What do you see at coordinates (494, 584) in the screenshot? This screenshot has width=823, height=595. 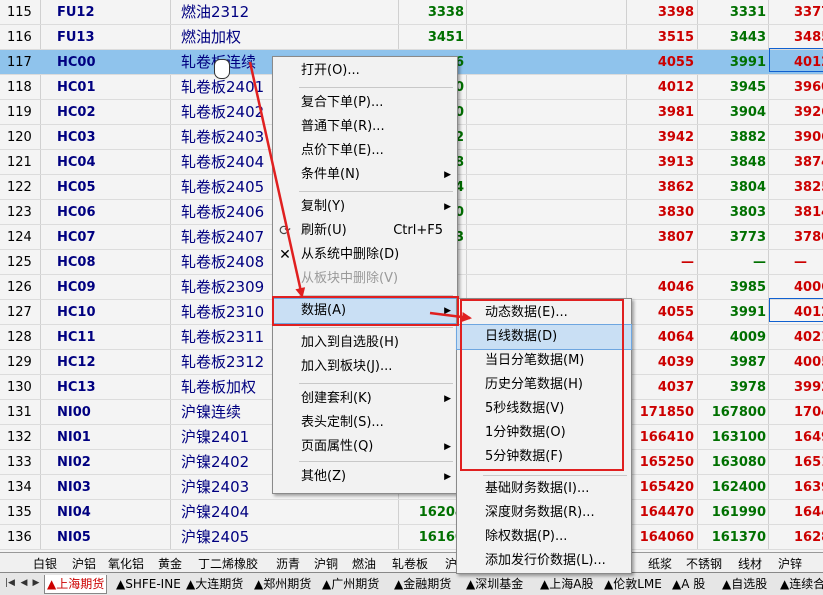 I see `market-tab: ▲深圳基金` at bounding box center [494, 584].